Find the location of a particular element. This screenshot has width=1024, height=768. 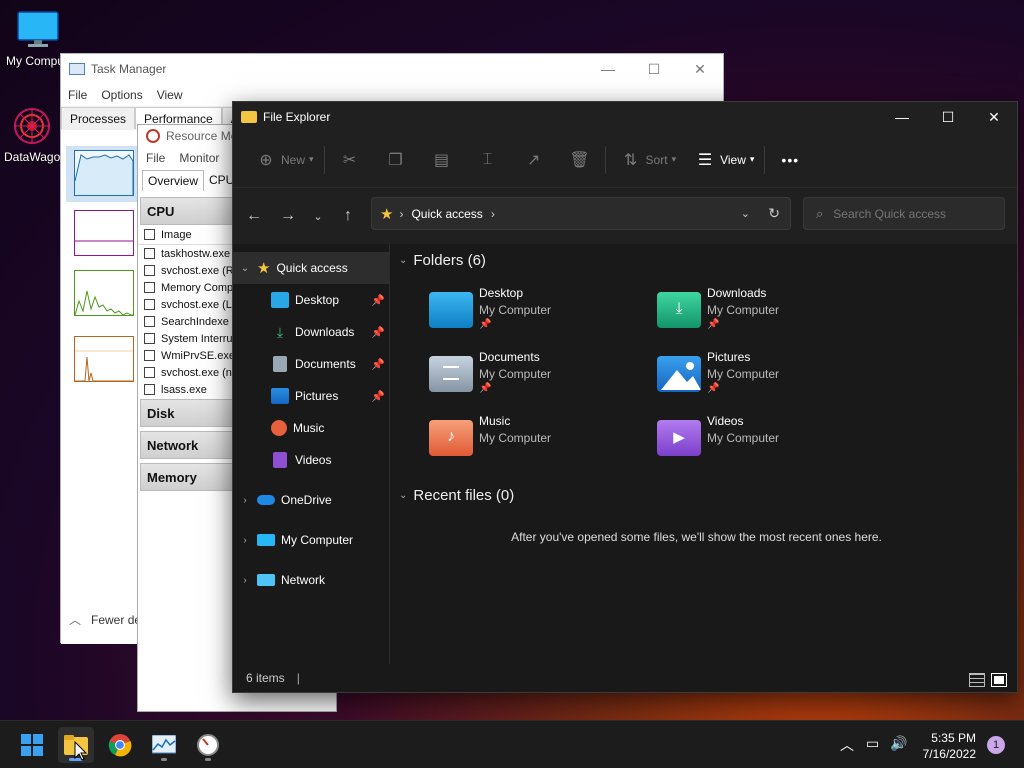

nav-documents: Documents 📌 is located at coordinates (311, 364).